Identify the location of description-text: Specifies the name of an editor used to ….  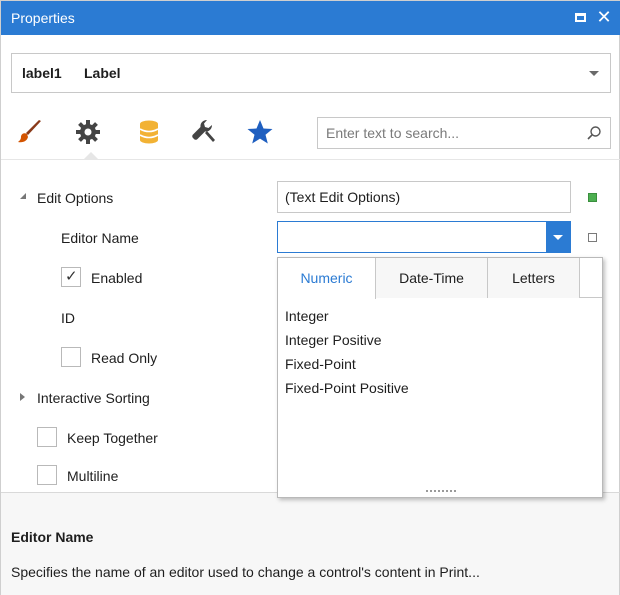
(245, 572).